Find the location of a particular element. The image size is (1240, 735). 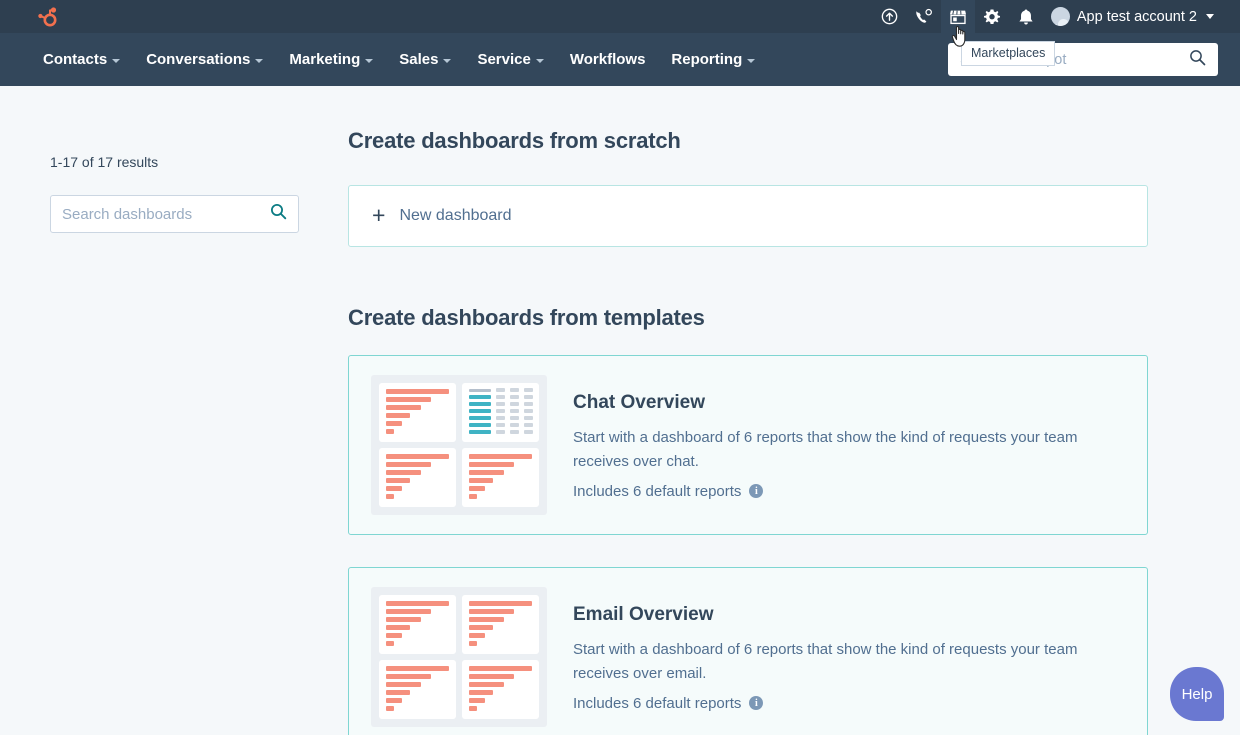

template-name: Email Overview is located at coordinates (643, 615).